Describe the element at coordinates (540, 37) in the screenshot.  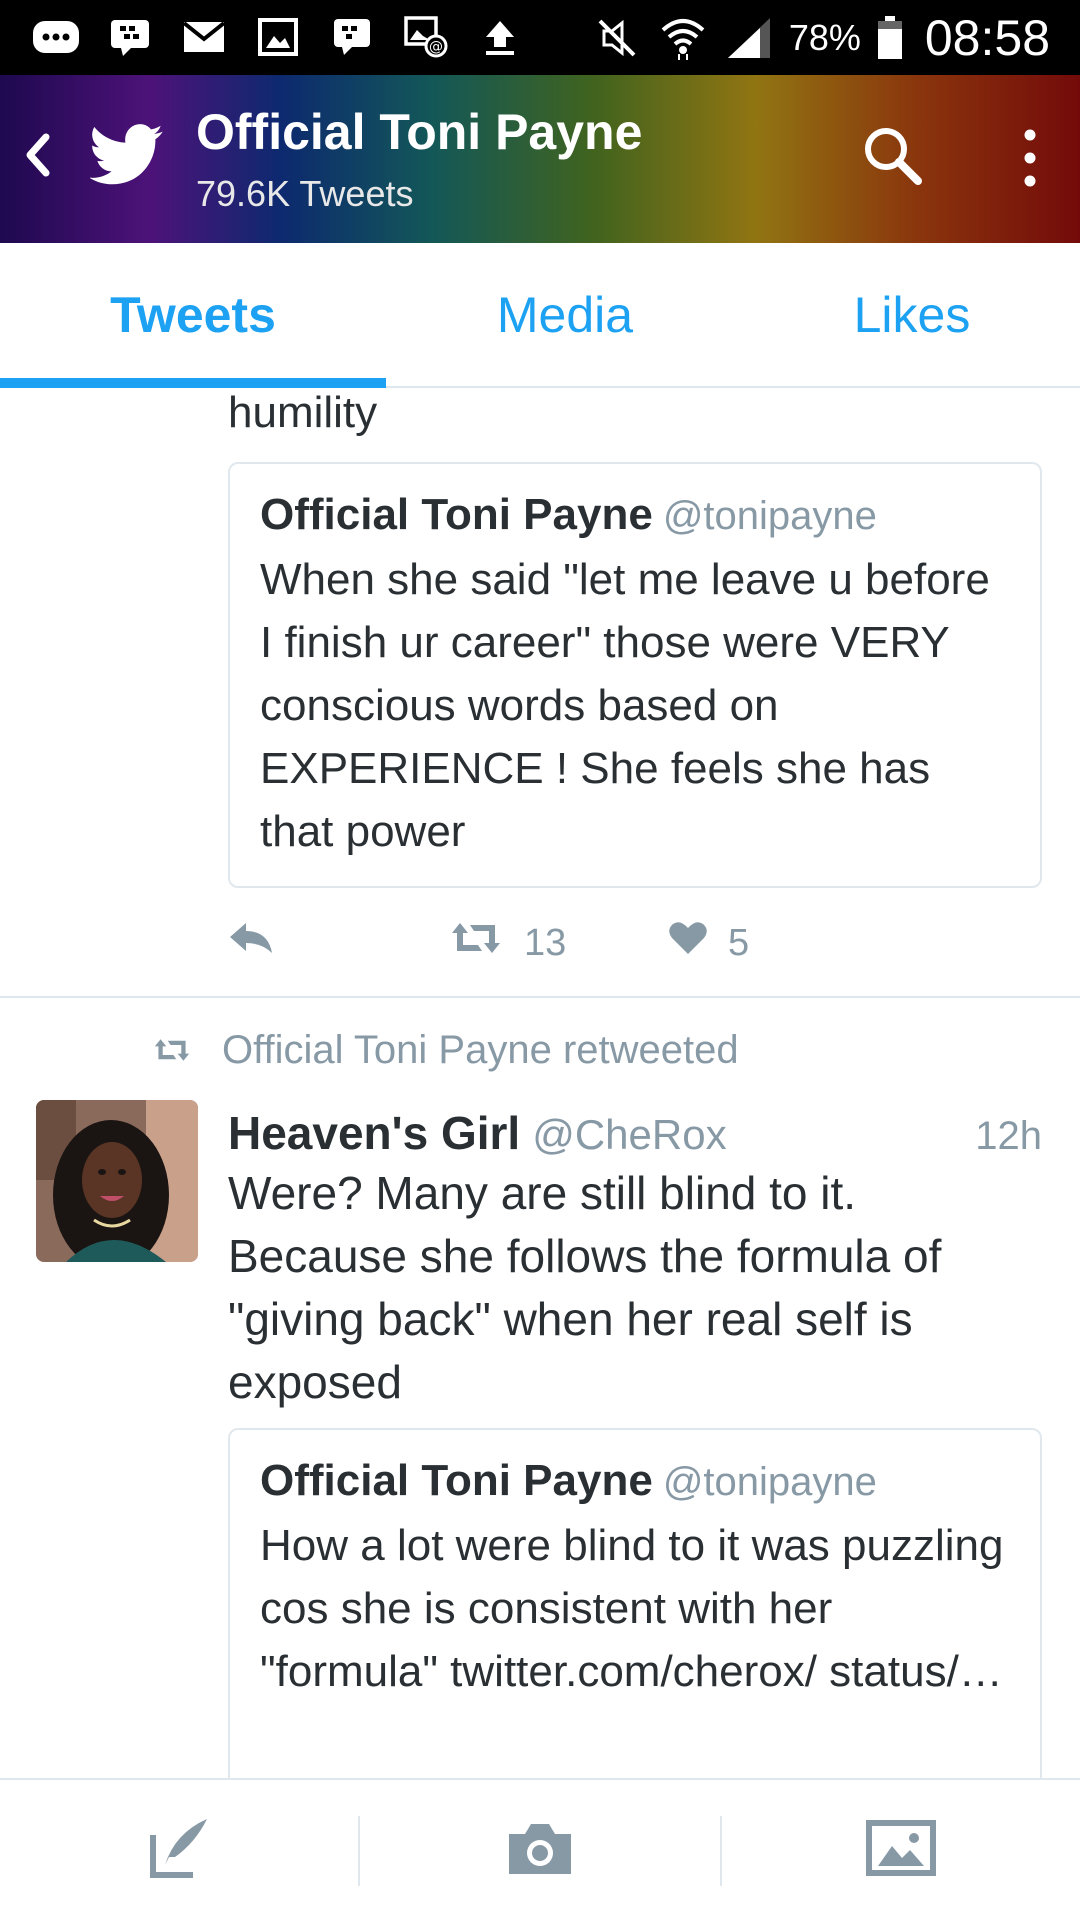
I see `status-bar: @ 78% 08:58` at that location.